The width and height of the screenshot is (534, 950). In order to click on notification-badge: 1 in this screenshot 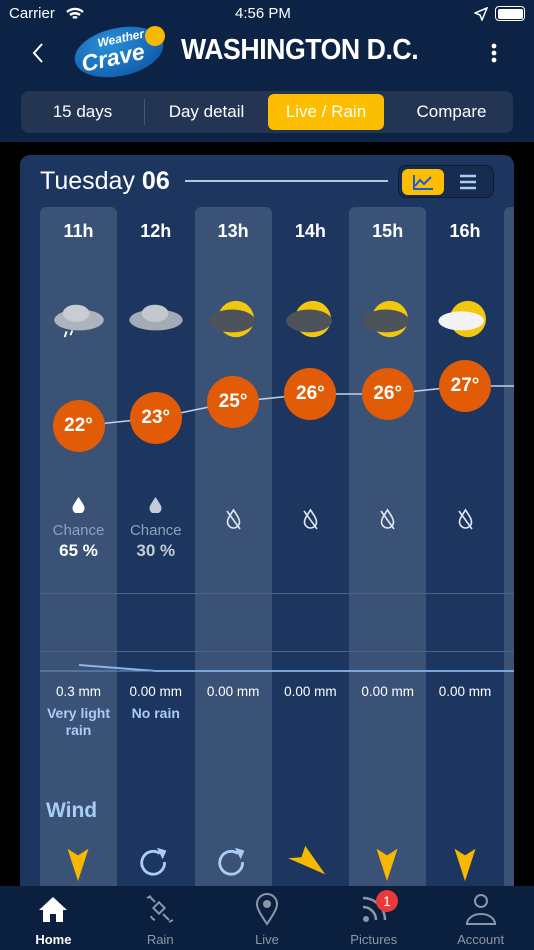, I will do `click(386, 901)`.